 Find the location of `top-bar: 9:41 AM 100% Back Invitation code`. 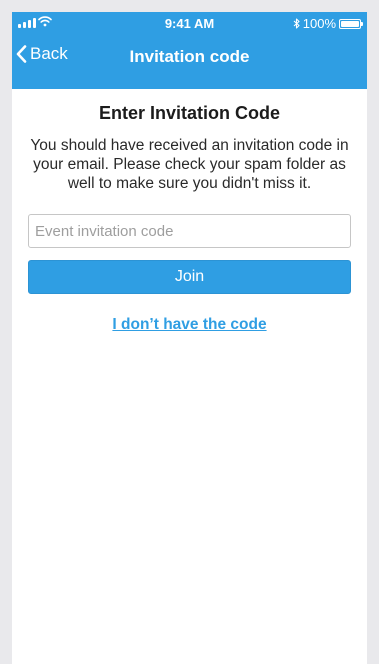

top-bar: 9:41 AM 100% Back Invitation code is located at coordinates (189, 50).